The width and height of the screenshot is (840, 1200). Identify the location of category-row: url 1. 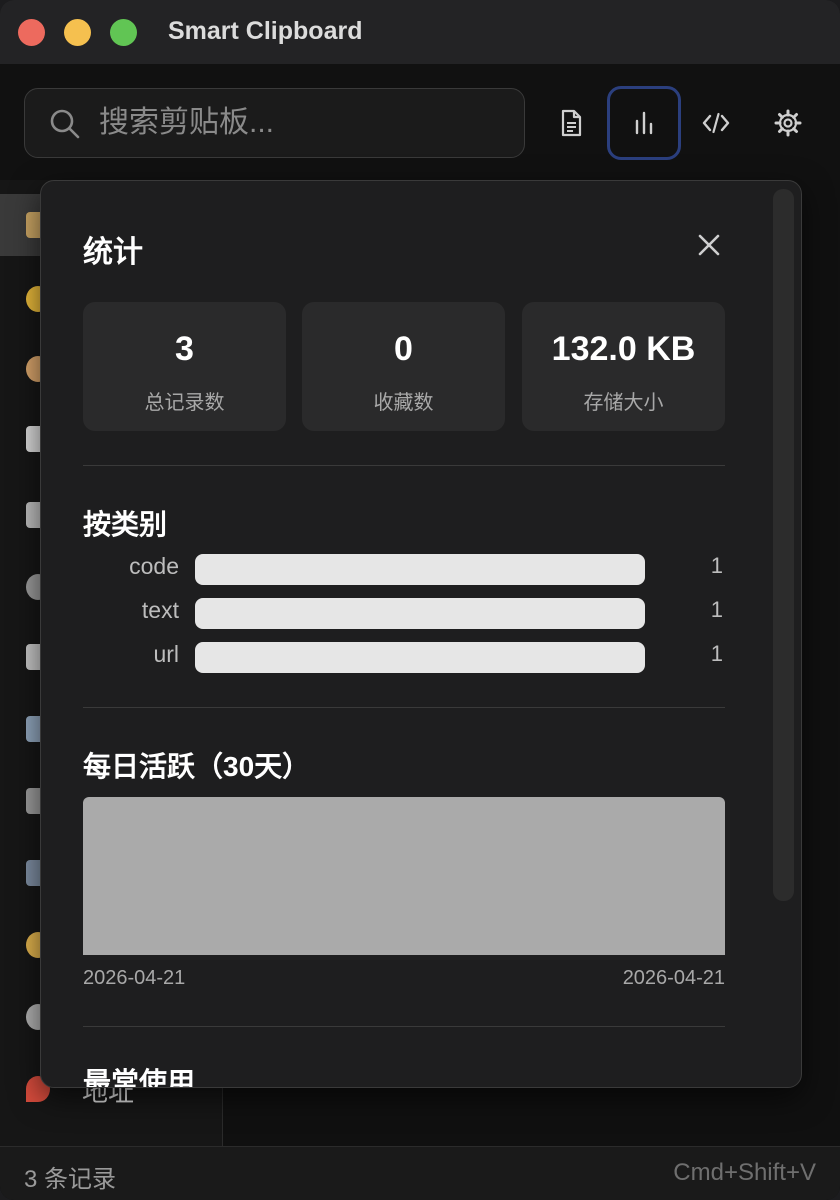
(404, 657).